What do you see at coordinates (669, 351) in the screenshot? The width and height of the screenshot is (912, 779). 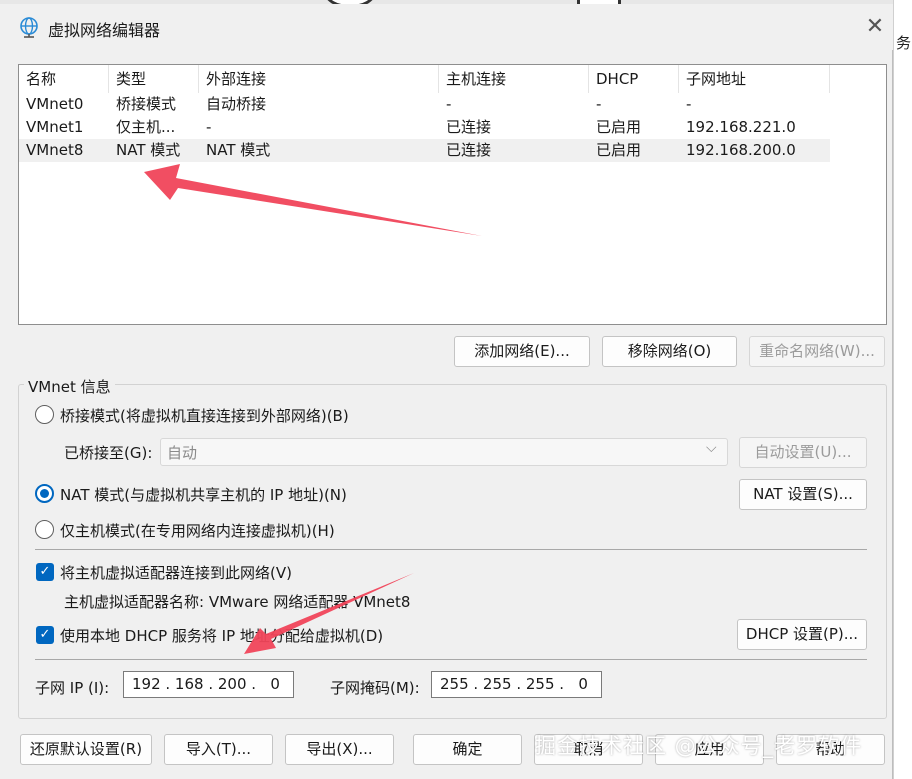 I see `remove-network-button: 移除网络(O)` at bounding box center [669, 351].